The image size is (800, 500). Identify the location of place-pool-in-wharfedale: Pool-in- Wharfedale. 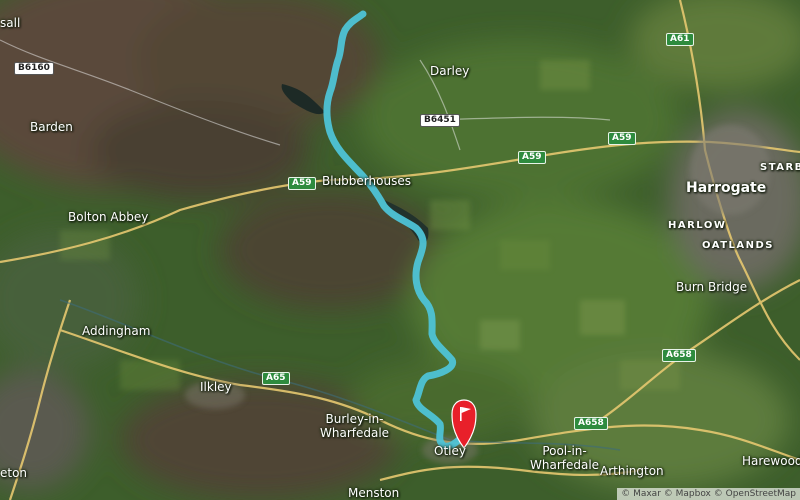
(565, 458).